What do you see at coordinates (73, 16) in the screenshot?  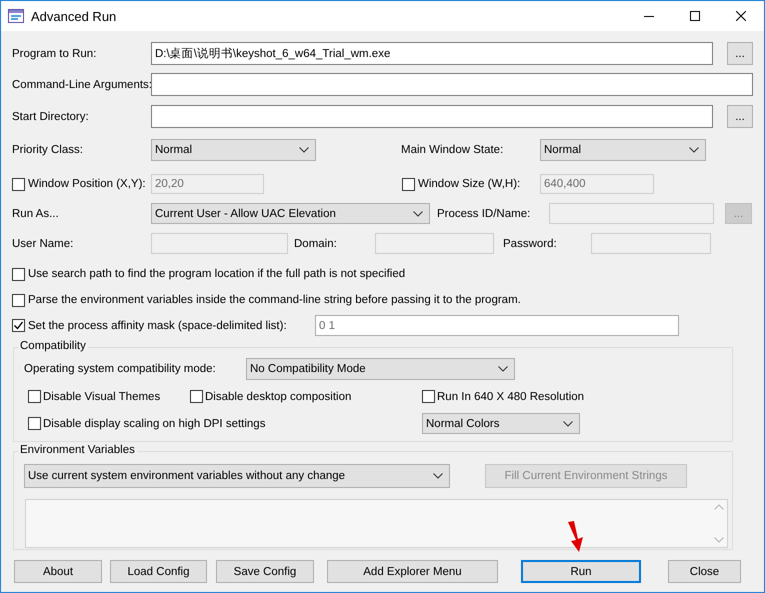 I see `window-title: Advanced Run` at bounding box center [73, 16].